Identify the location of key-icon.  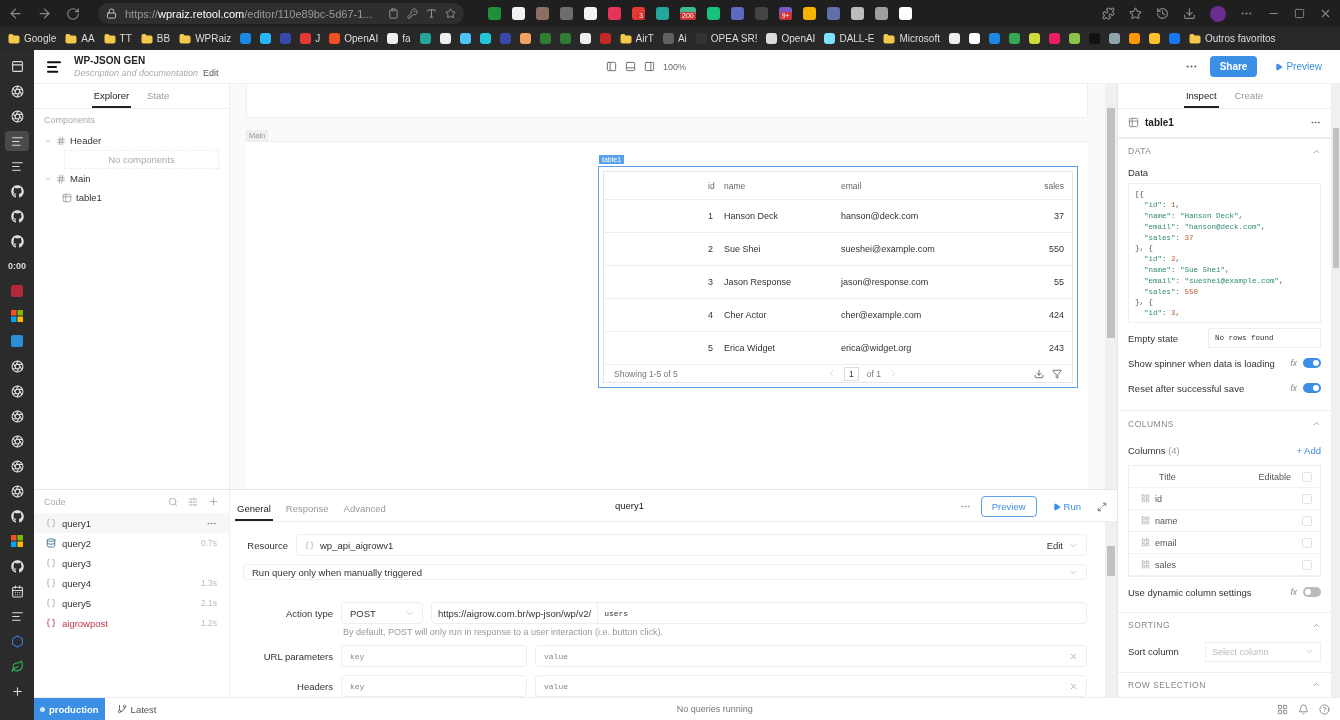
(412, 13).